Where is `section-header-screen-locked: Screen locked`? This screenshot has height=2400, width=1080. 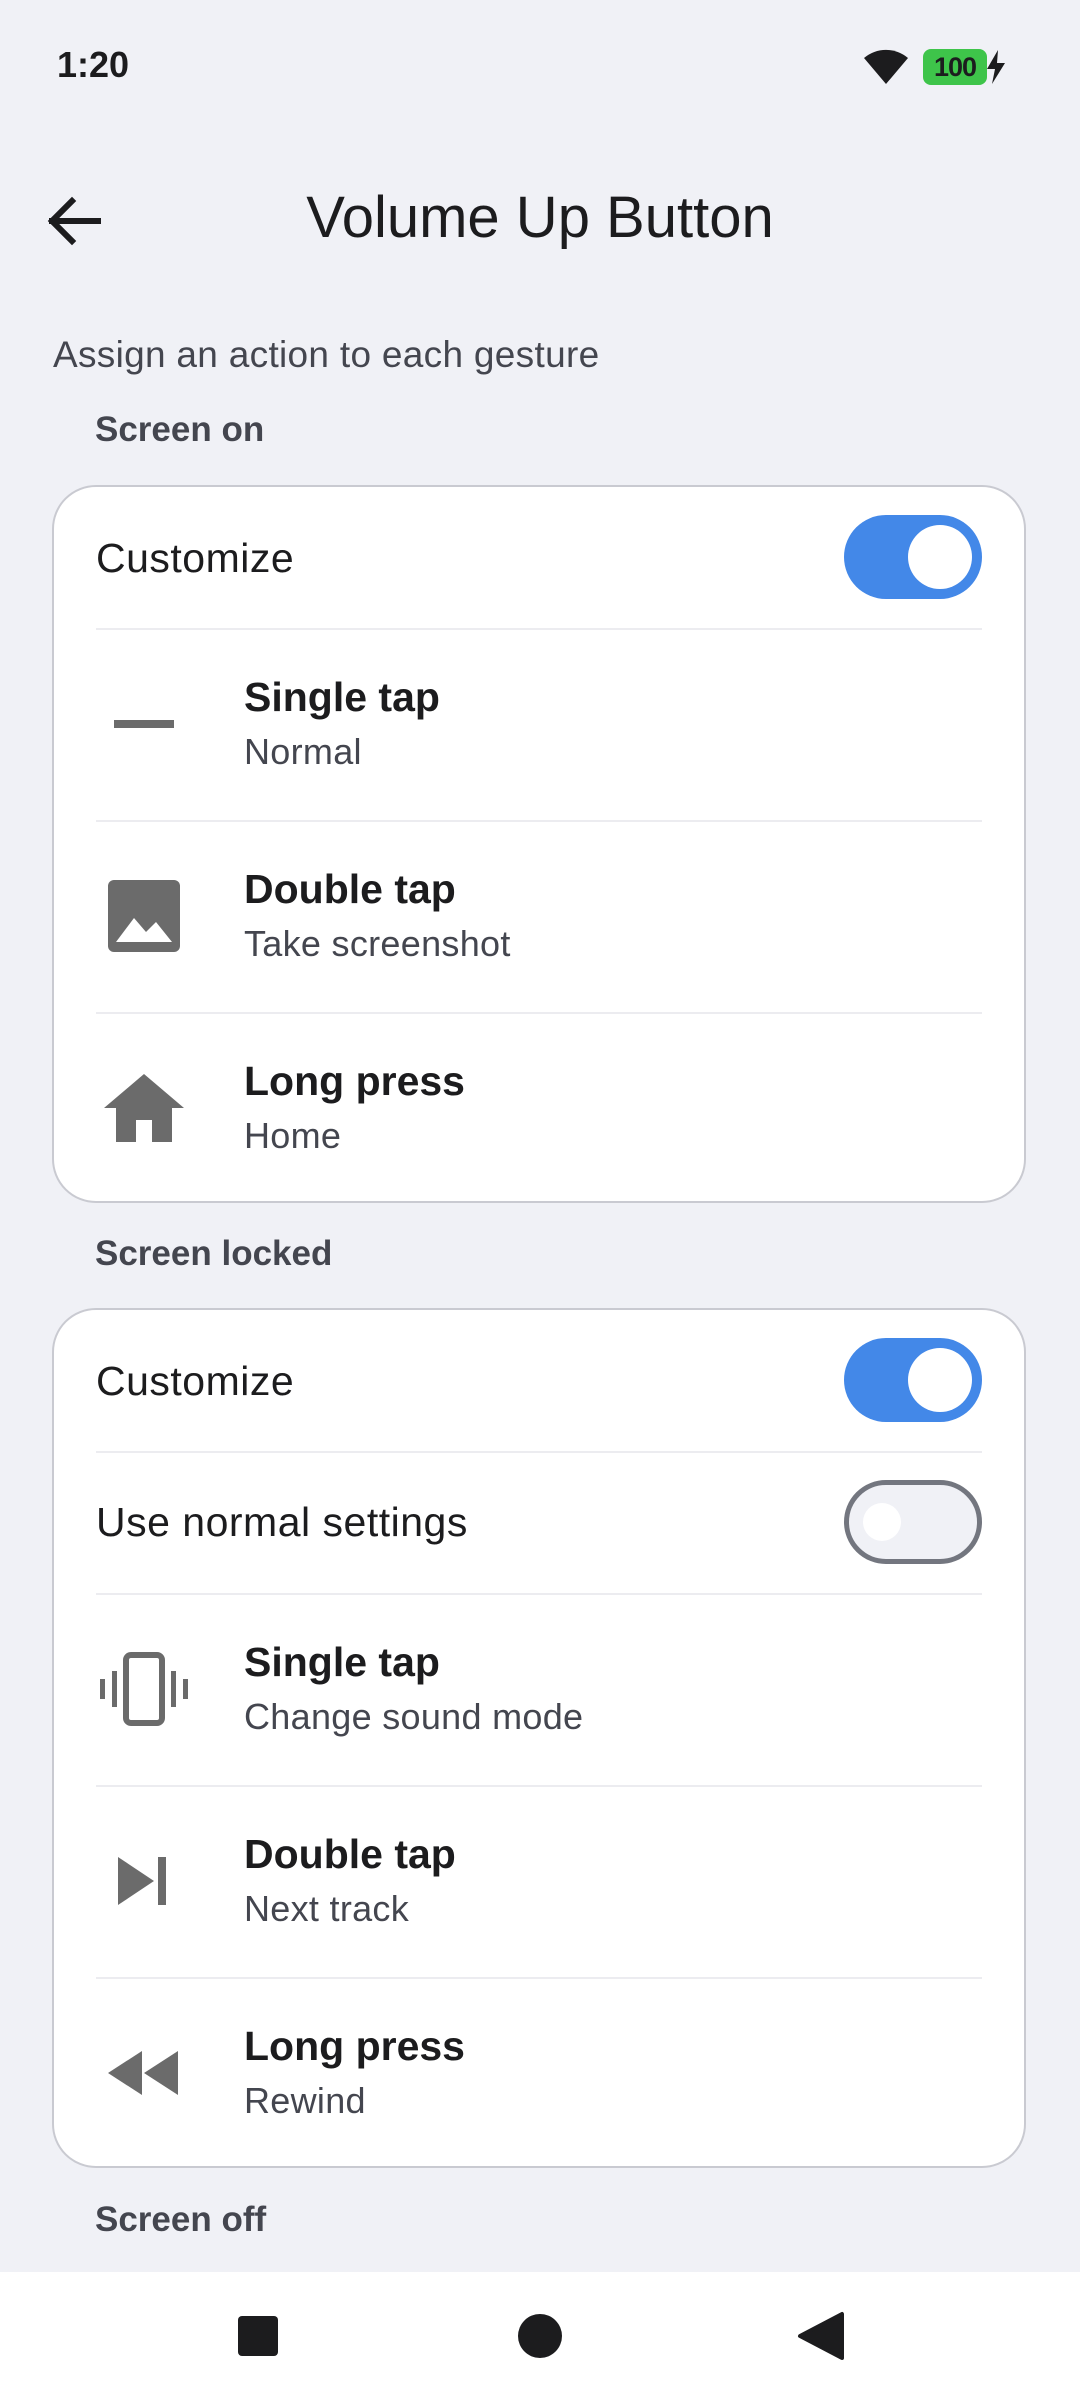
section-header-screen-locked: Screen locked is located at coordinates (214, 1253).